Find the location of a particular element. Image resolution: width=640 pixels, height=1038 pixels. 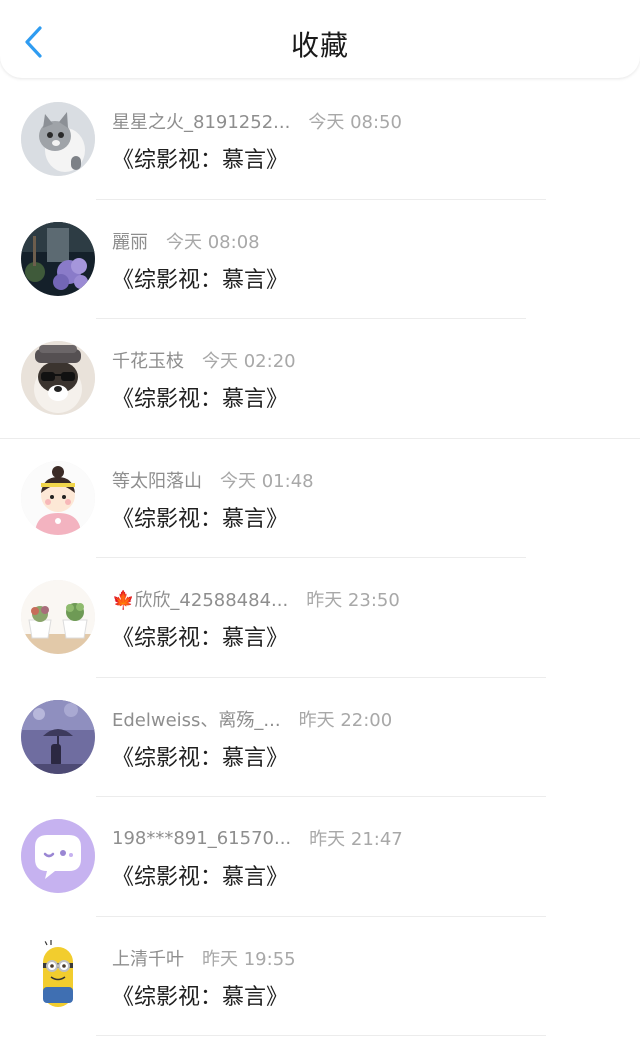

list-item: 198***891_61570... 昨天 21:47 《综影视：慕言》 is located at coordinates (320, 857).